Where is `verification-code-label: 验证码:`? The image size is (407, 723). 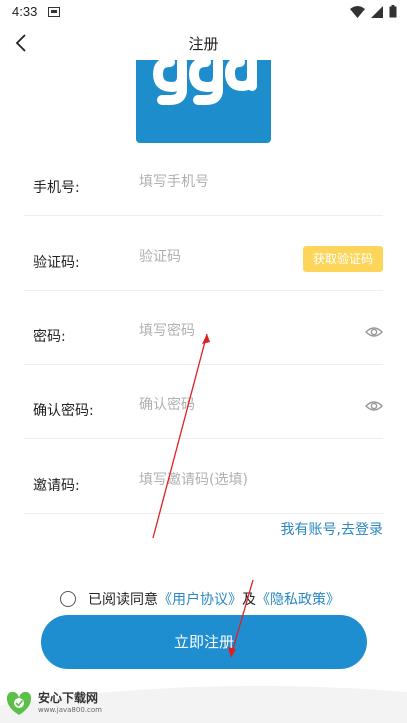 verification-code-label: 验证码: is located at coordinates (56, 263).